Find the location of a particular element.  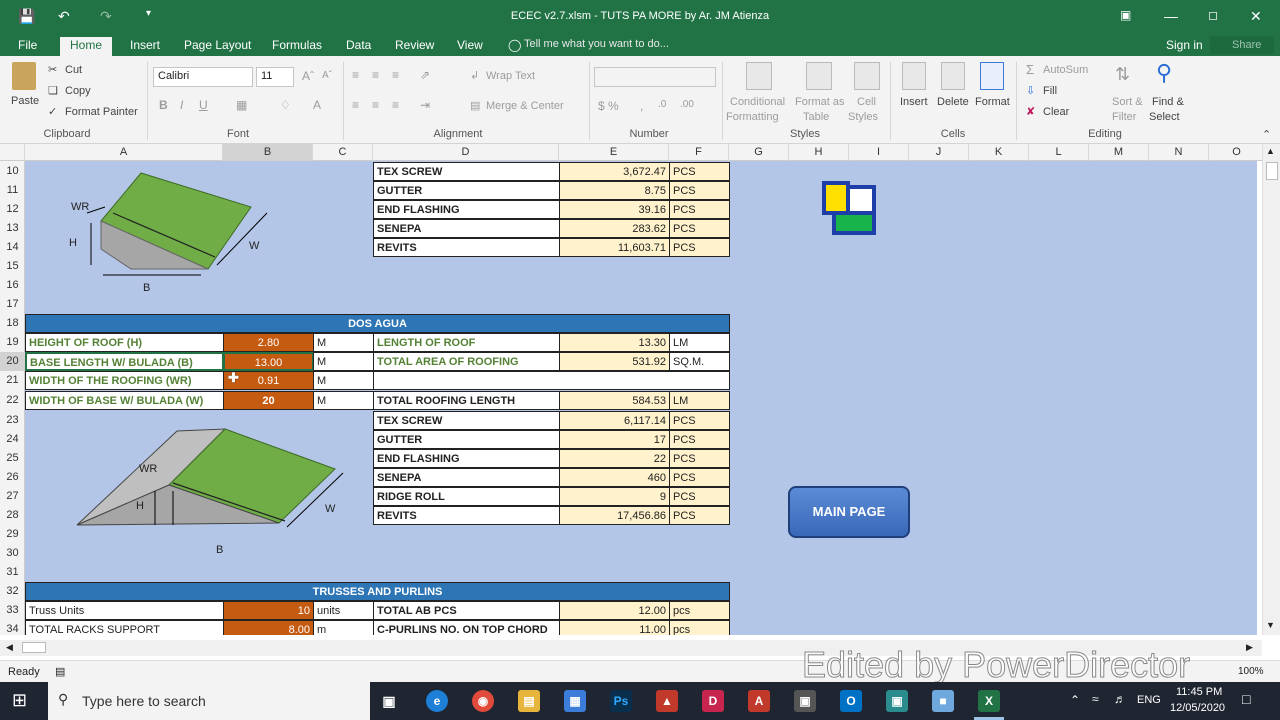

row-header: 14 is located at coordinates (12, 247).